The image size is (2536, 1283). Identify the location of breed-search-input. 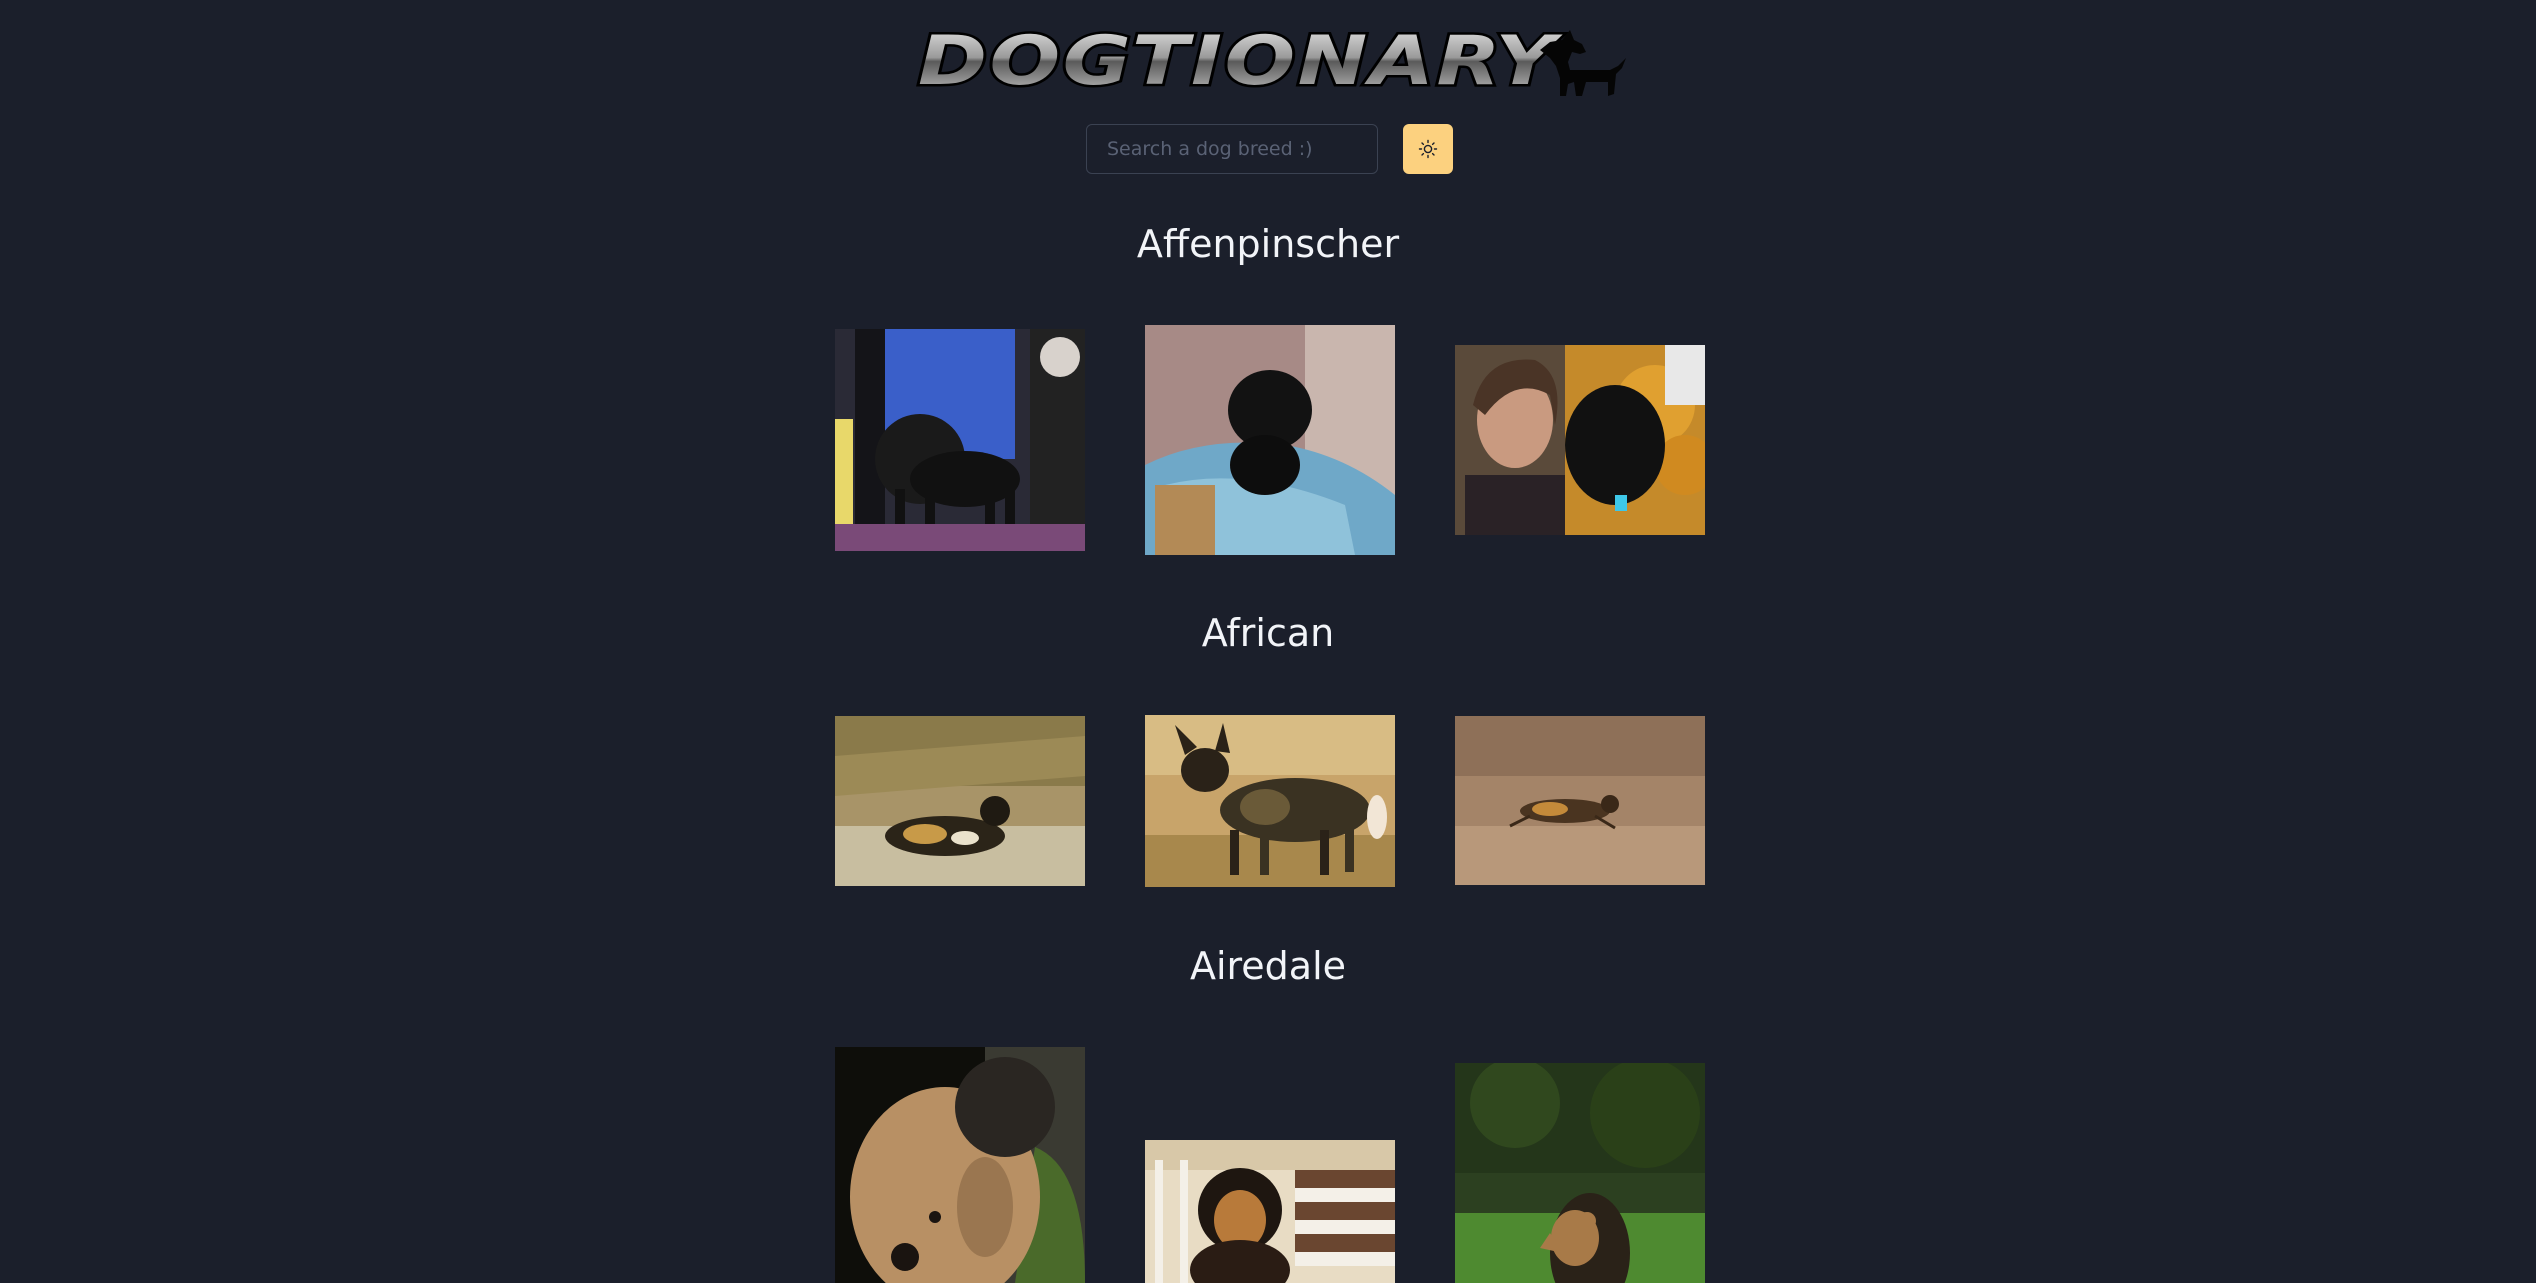
(1232, 149).